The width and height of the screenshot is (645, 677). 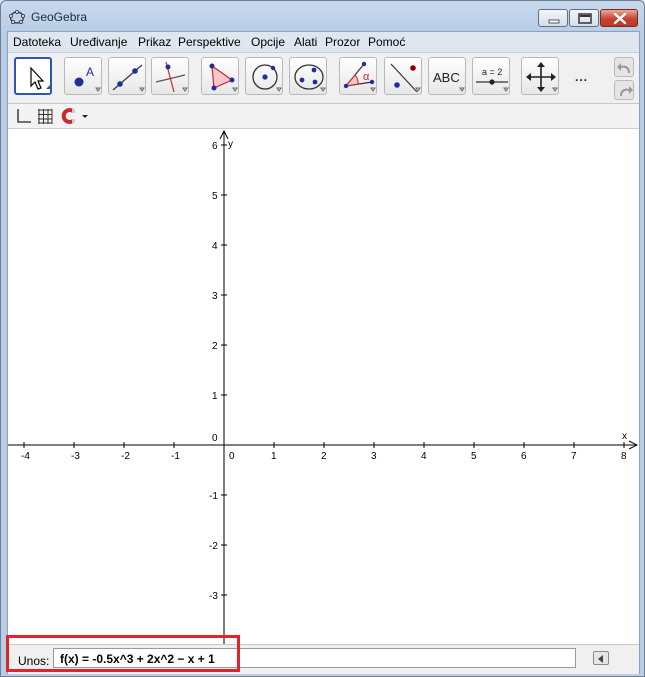 I want to click on style-bar, so click(x=323, y=116).